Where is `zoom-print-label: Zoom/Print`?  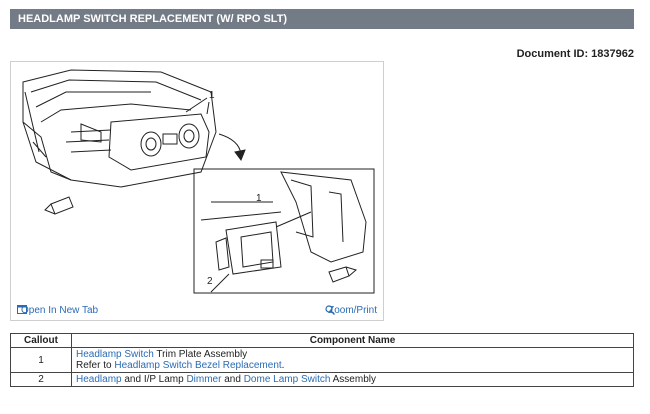
zoom-print-label: Zoom/Print is located at coordinates (352, 310).